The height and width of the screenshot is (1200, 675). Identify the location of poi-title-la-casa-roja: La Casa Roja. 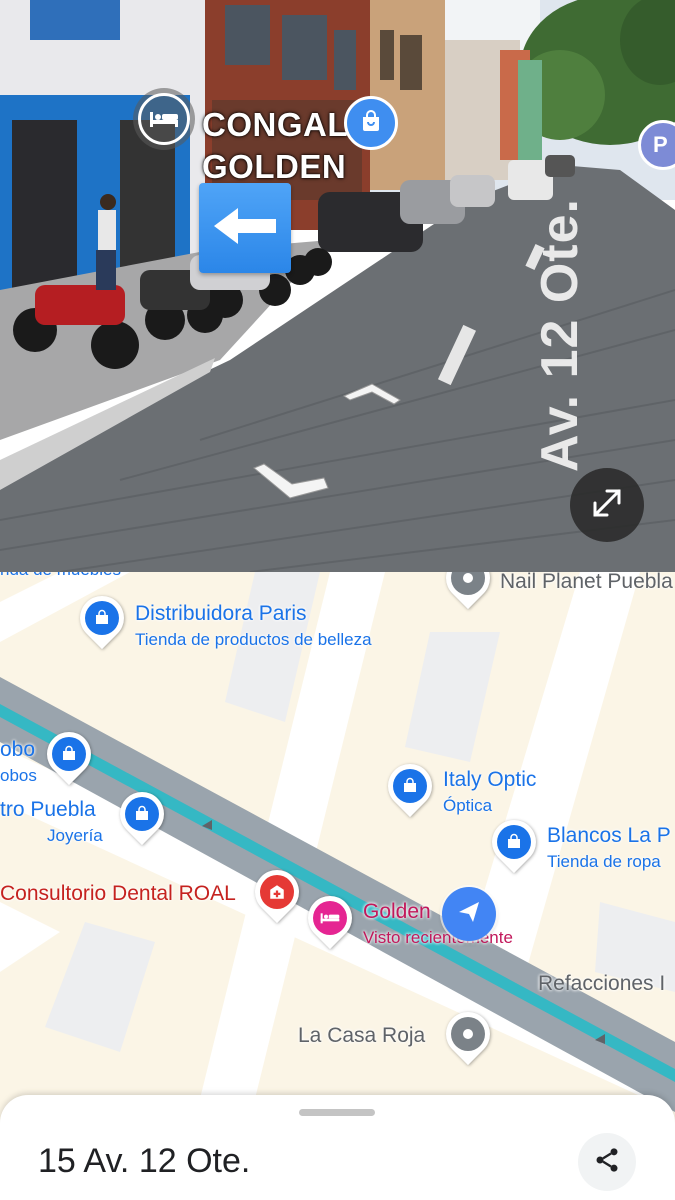
(361, 1036).